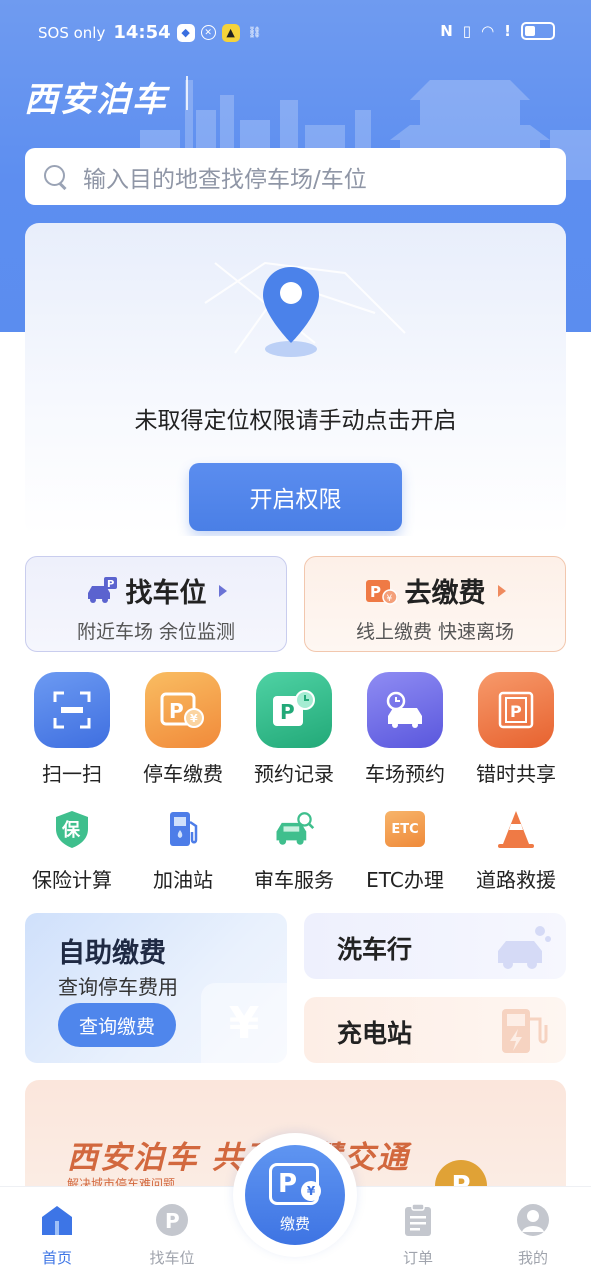 The image size is (591, 1280). I want to click on etc-icon: ETC, so click(405, 829).